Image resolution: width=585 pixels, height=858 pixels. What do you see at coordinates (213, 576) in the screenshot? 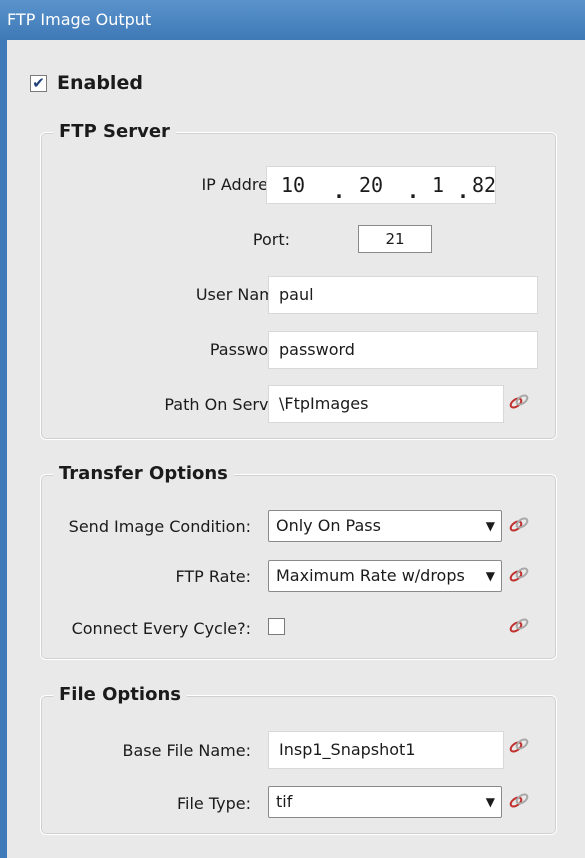
I see `ftp-rate-label: FTP Rate:` at bounding box center [213, 576].